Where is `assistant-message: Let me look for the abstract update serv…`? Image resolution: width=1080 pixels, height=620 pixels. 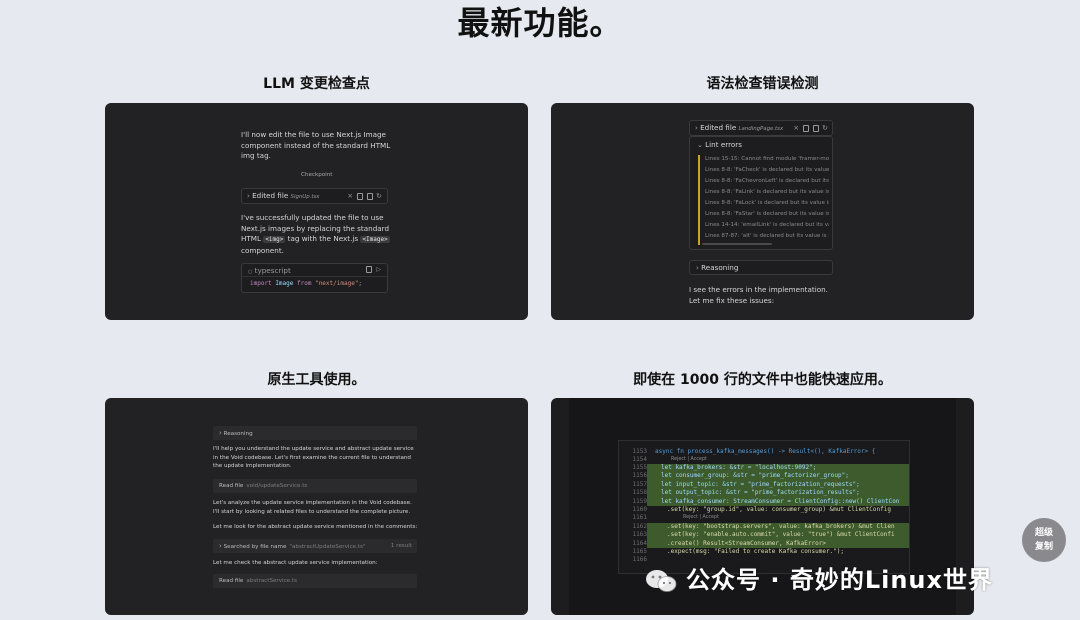 assistant-message: Let me look for the abstract update serv… is located at coordinates (315, 527).